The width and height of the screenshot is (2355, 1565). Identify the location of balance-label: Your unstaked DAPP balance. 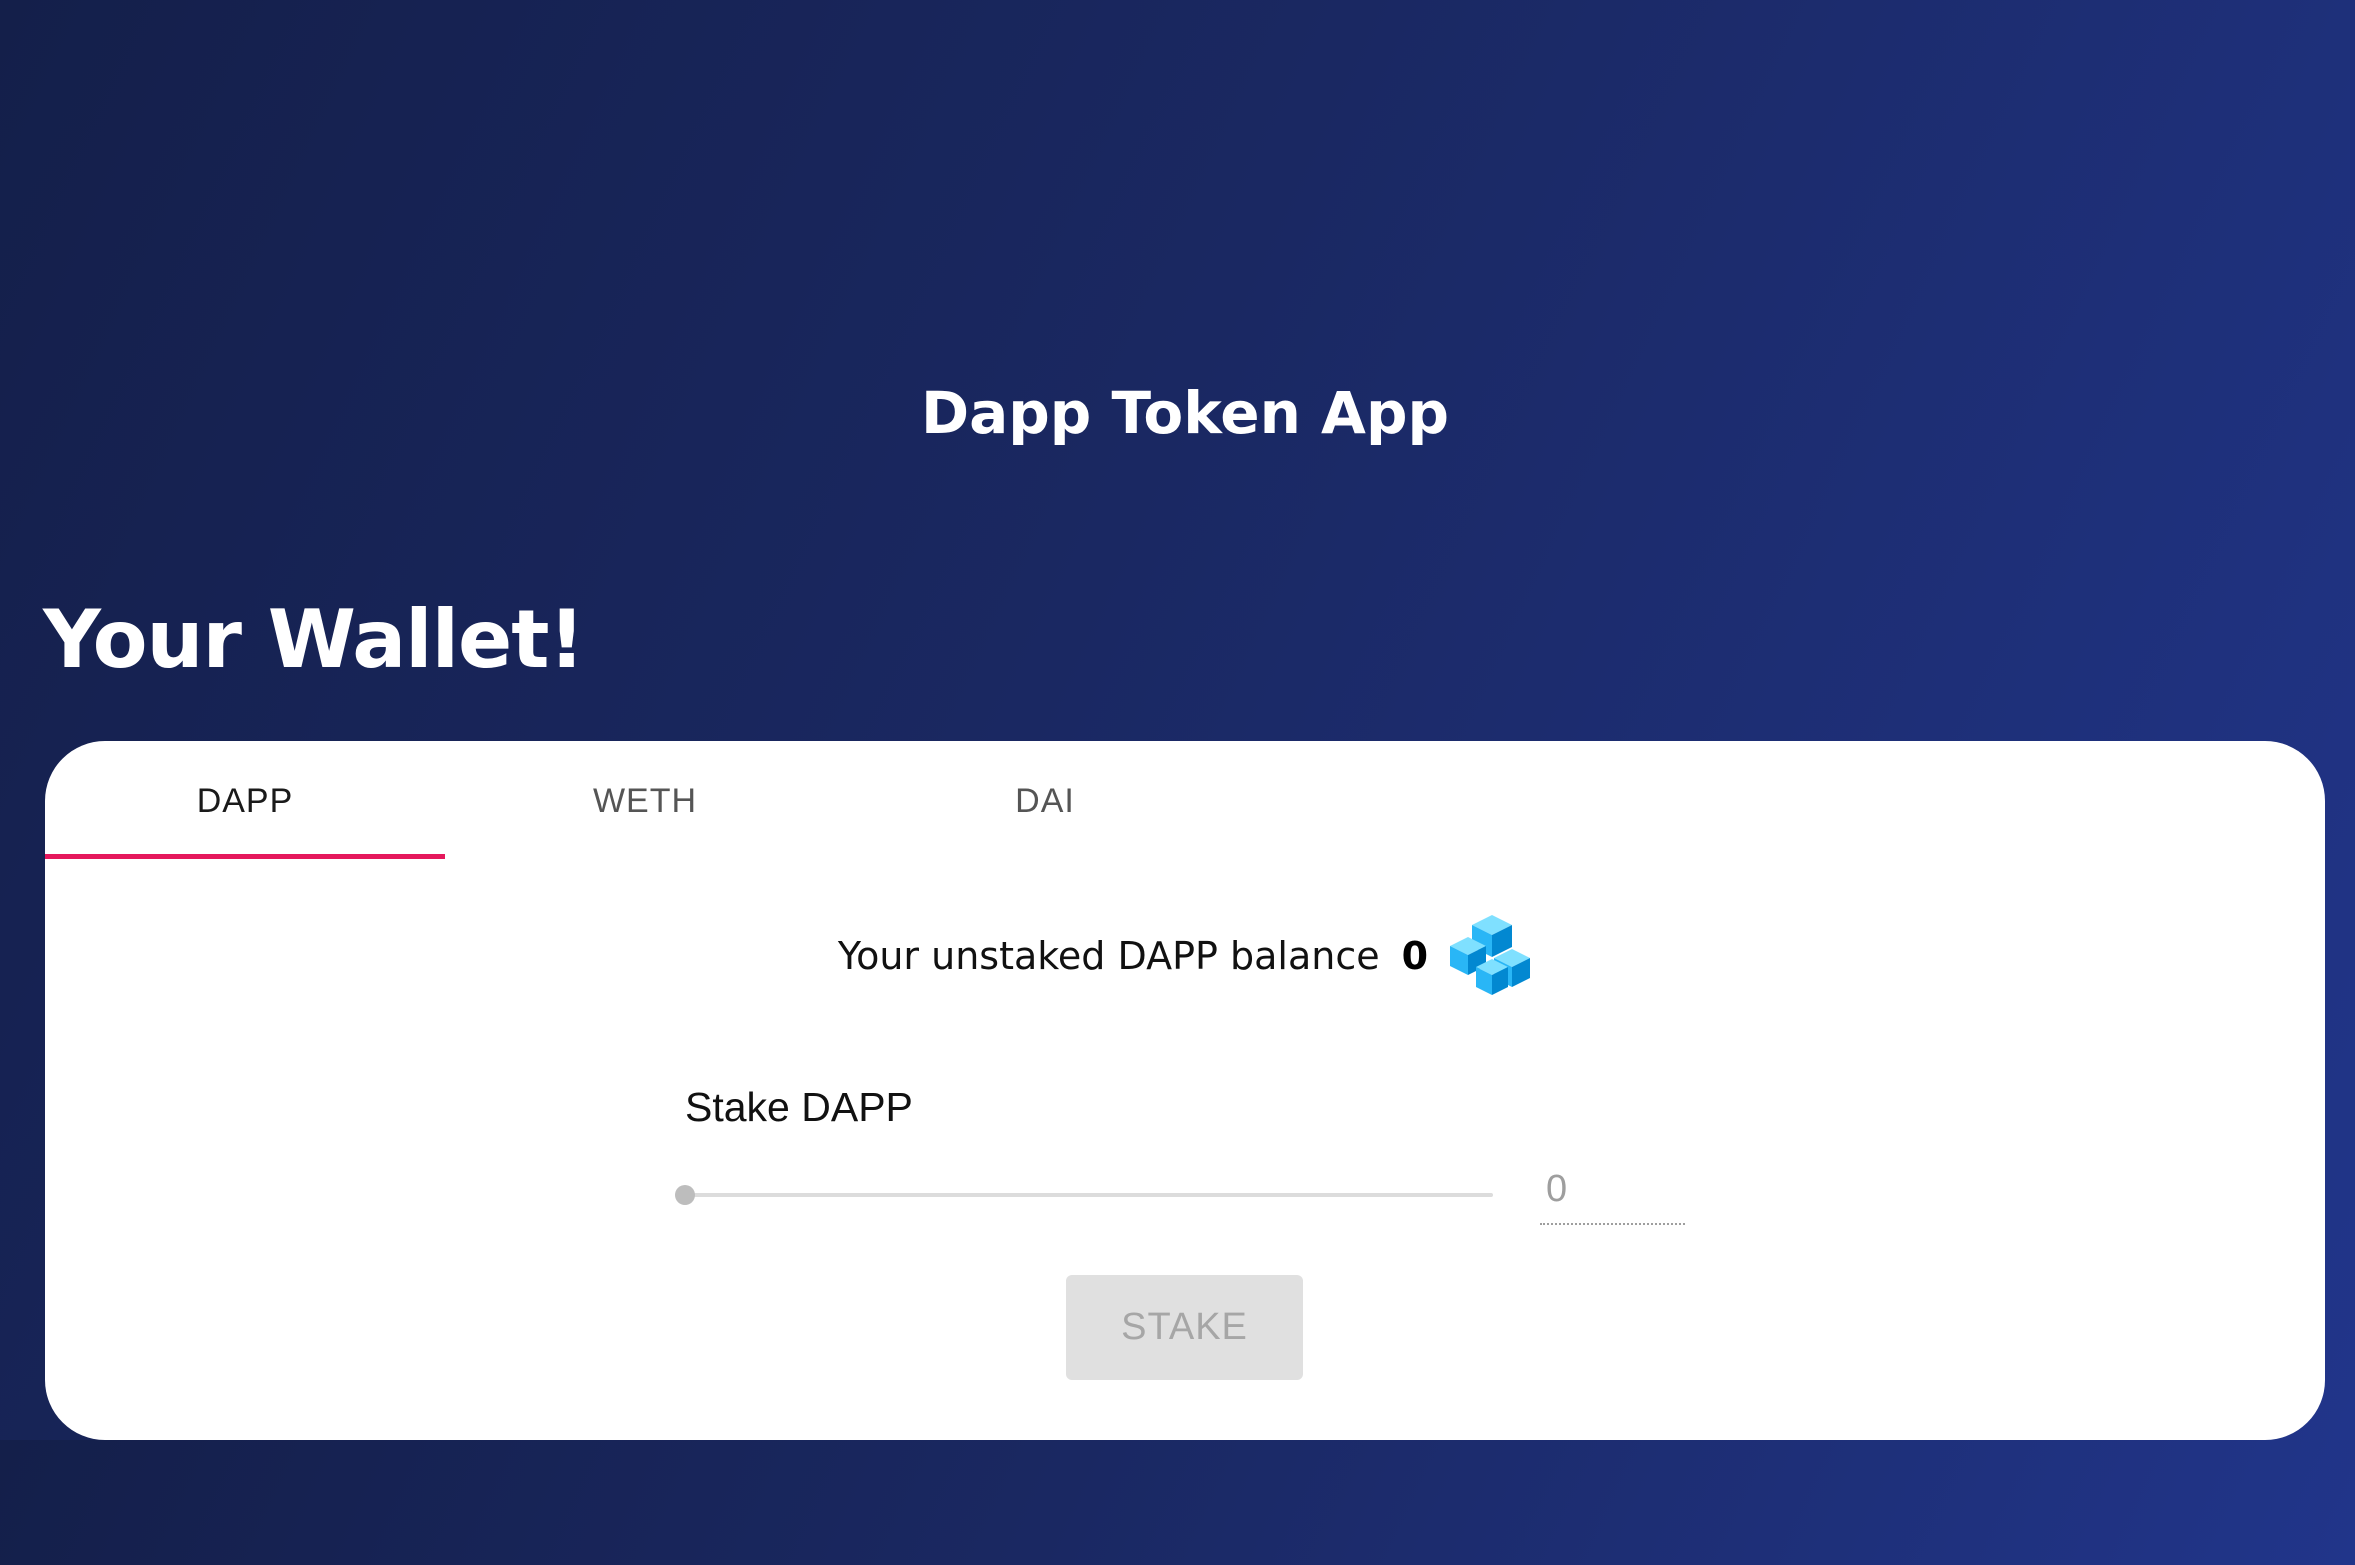
(1108, 956).